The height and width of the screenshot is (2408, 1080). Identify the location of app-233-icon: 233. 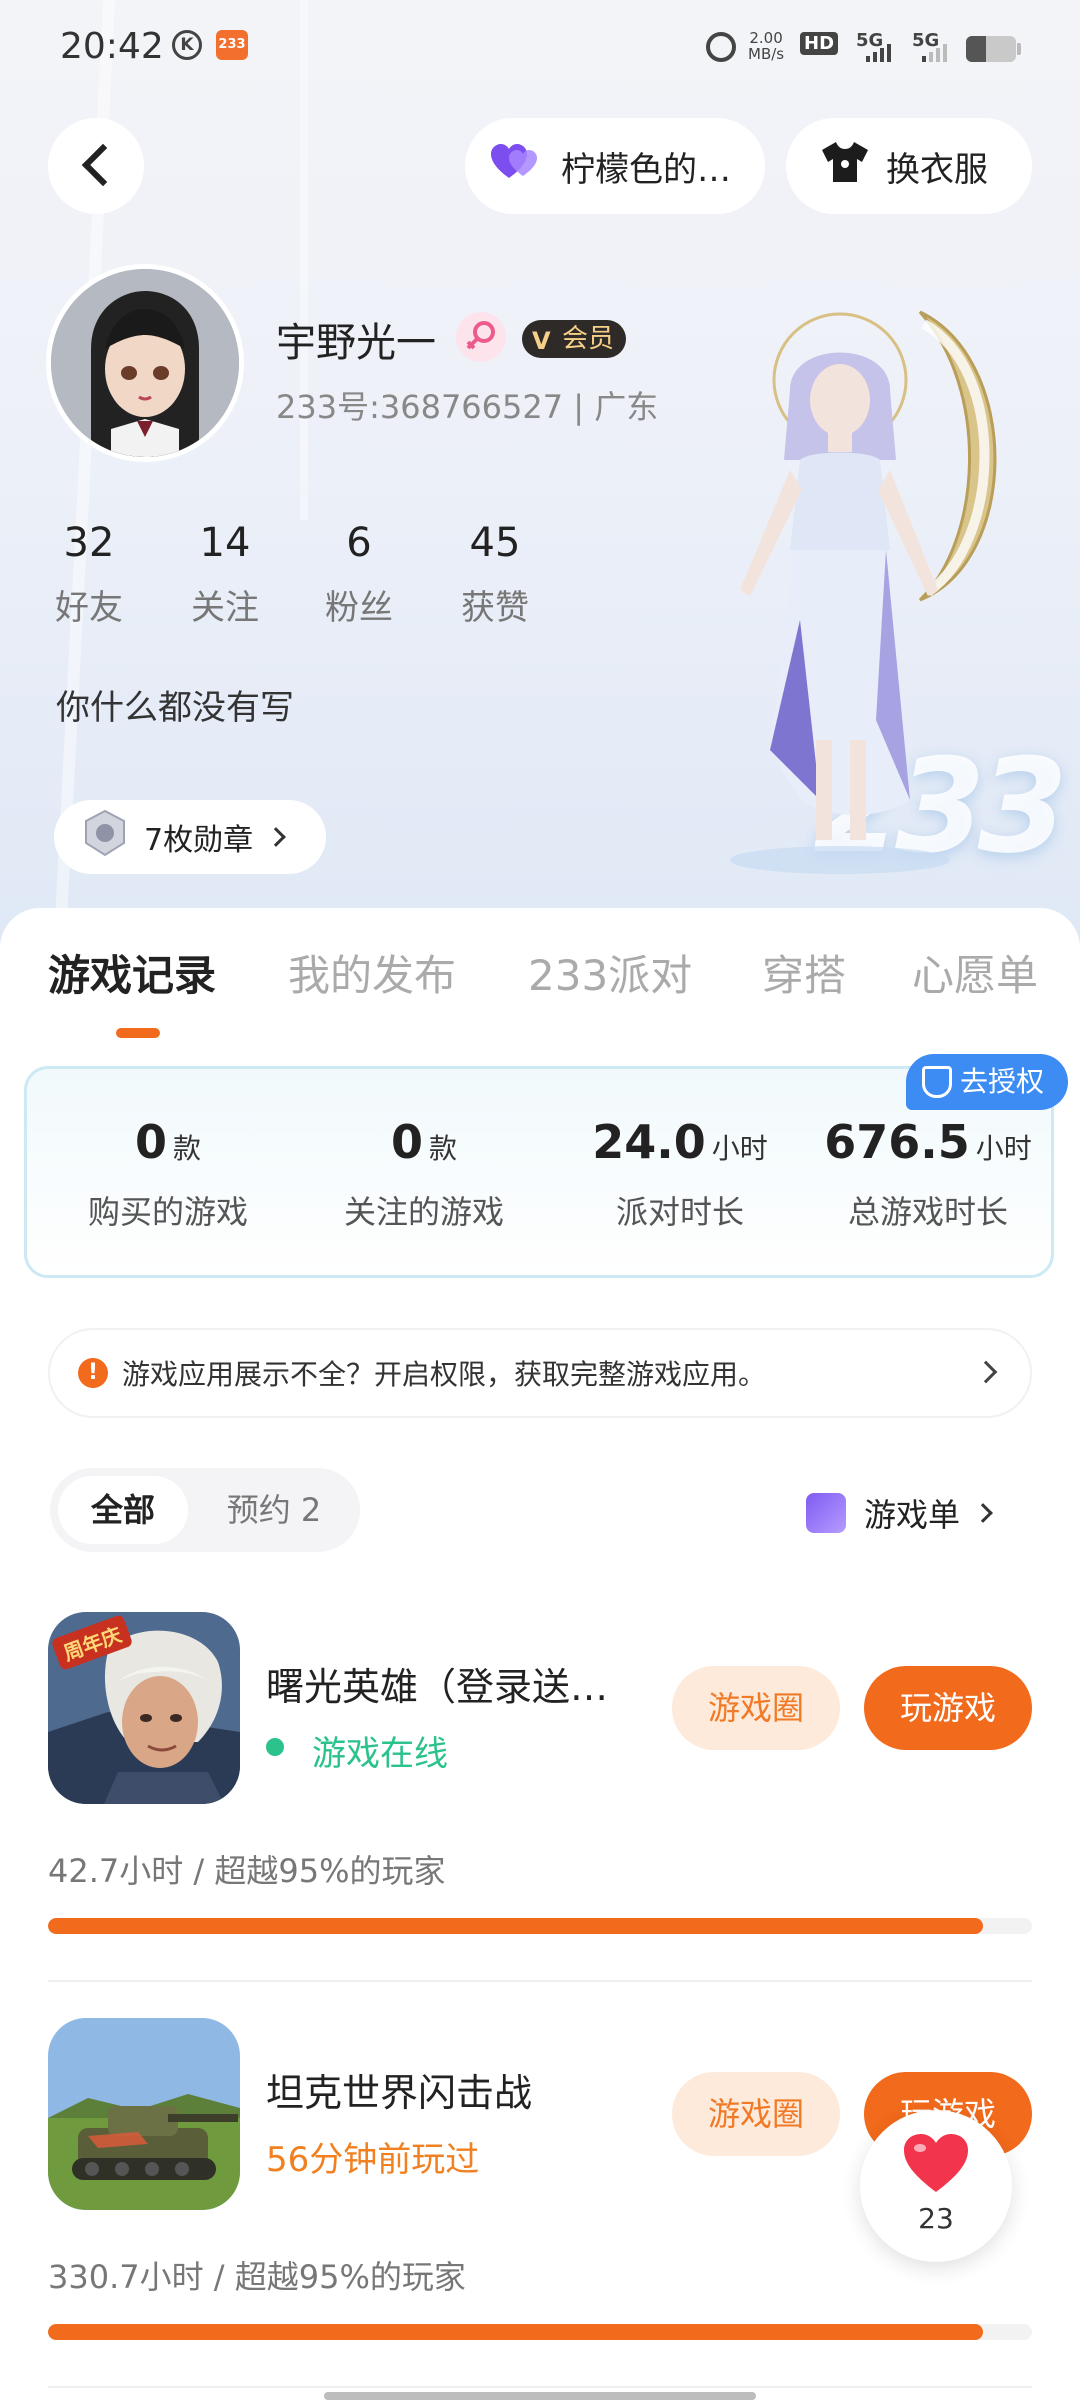
(232, 45).